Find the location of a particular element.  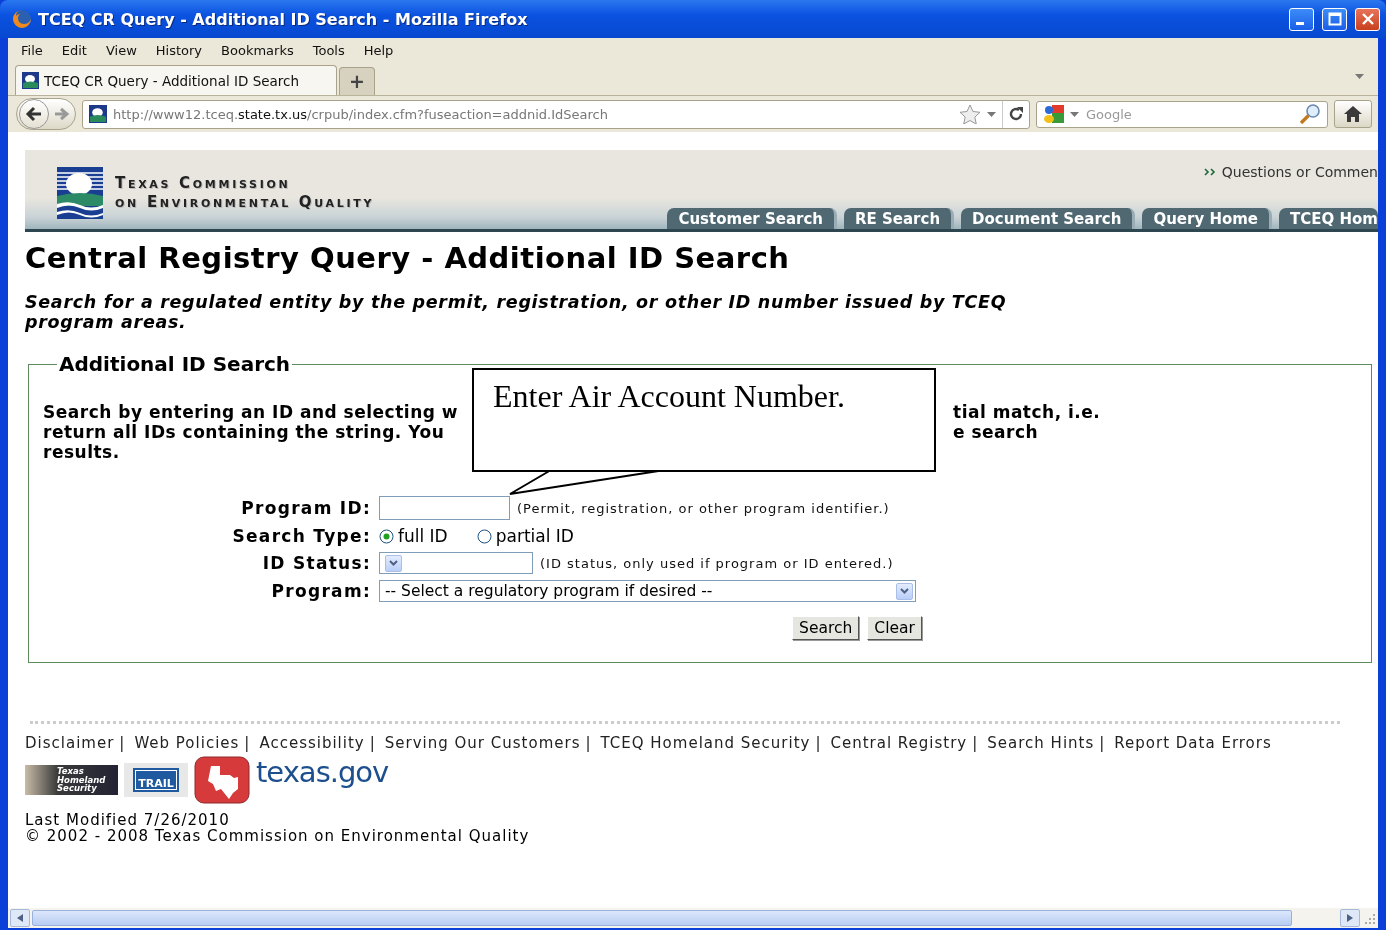

search-bar: Google is located at coordinates (1182, 114).